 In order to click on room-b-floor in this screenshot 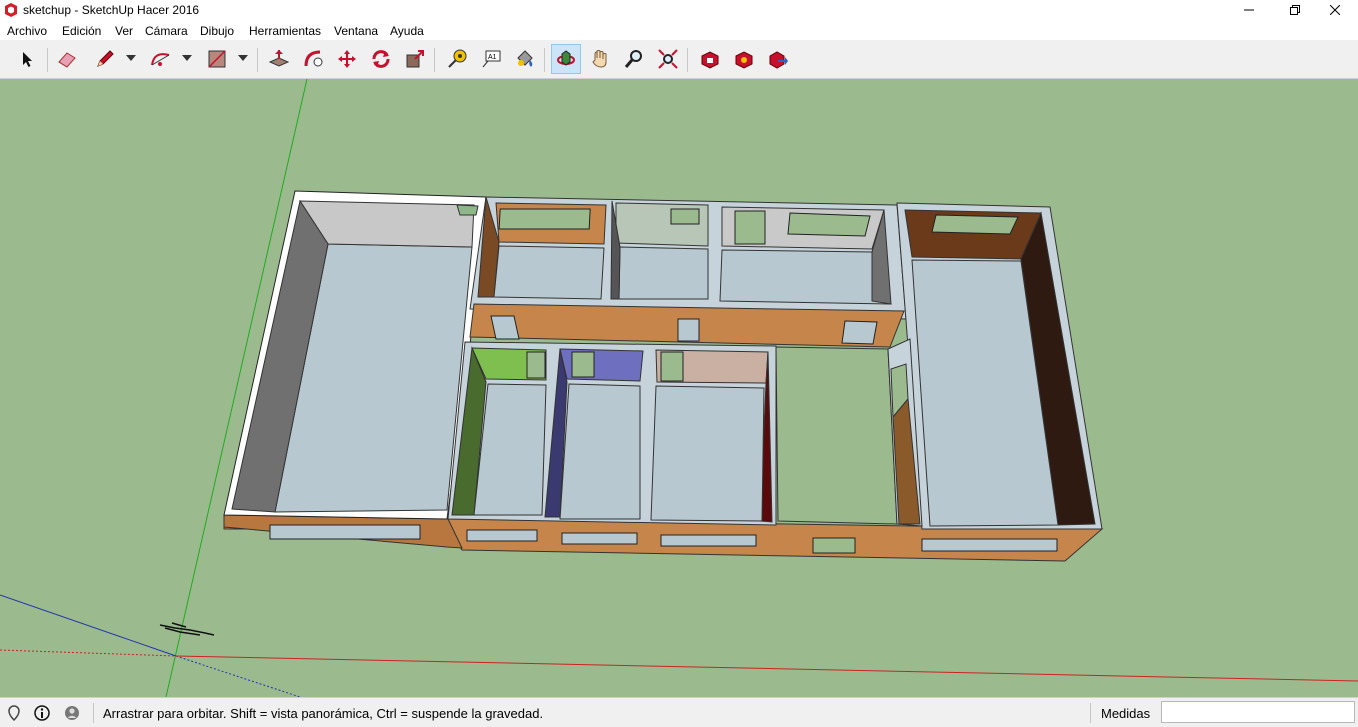, I will do `click(663, 273)`.